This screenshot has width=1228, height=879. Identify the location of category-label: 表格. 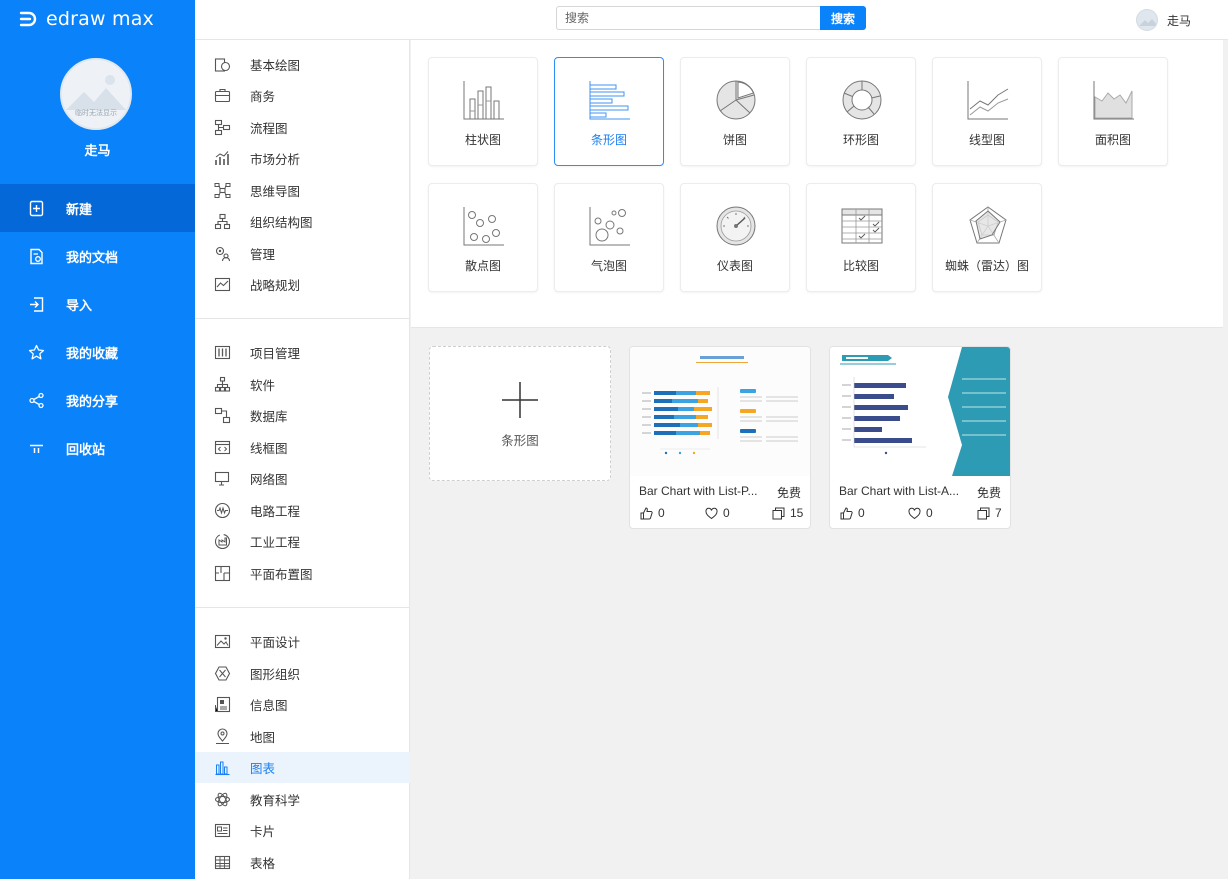
(263, 864).